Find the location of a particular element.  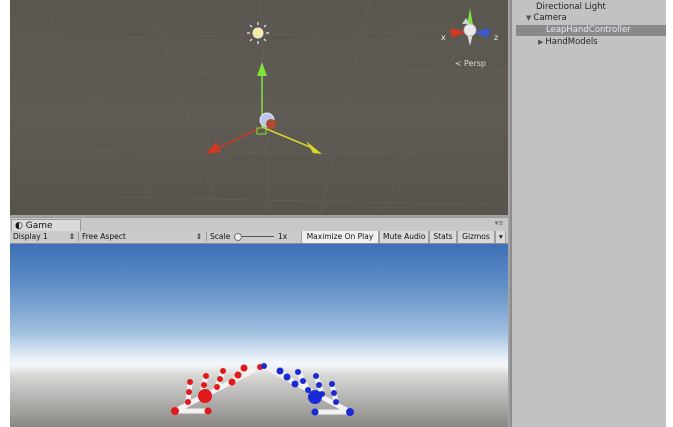

hierarchy-item-leaphandcontroller: LeapHandController is located at coordinates (591, 30).